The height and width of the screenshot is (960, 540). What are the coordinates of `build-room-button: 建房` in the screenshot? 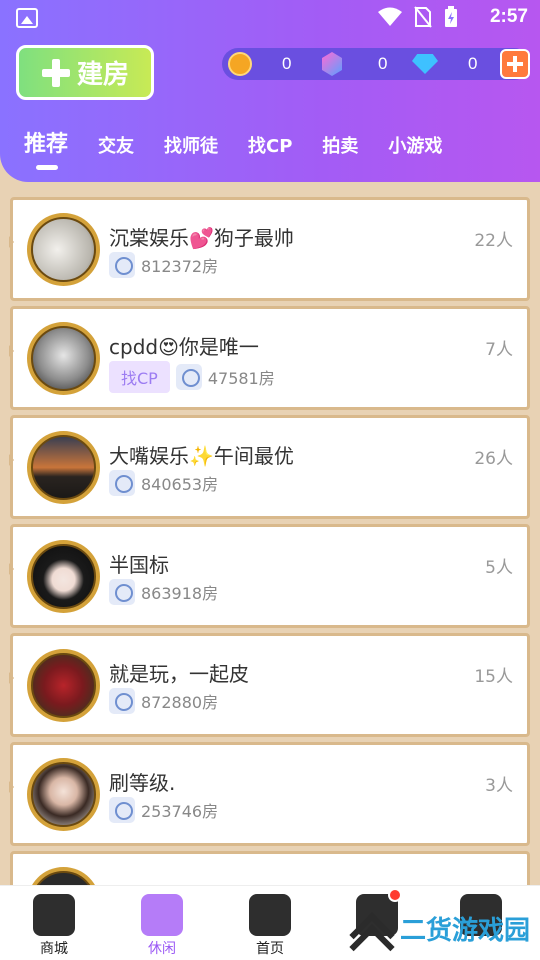 It's located at (85, 72).